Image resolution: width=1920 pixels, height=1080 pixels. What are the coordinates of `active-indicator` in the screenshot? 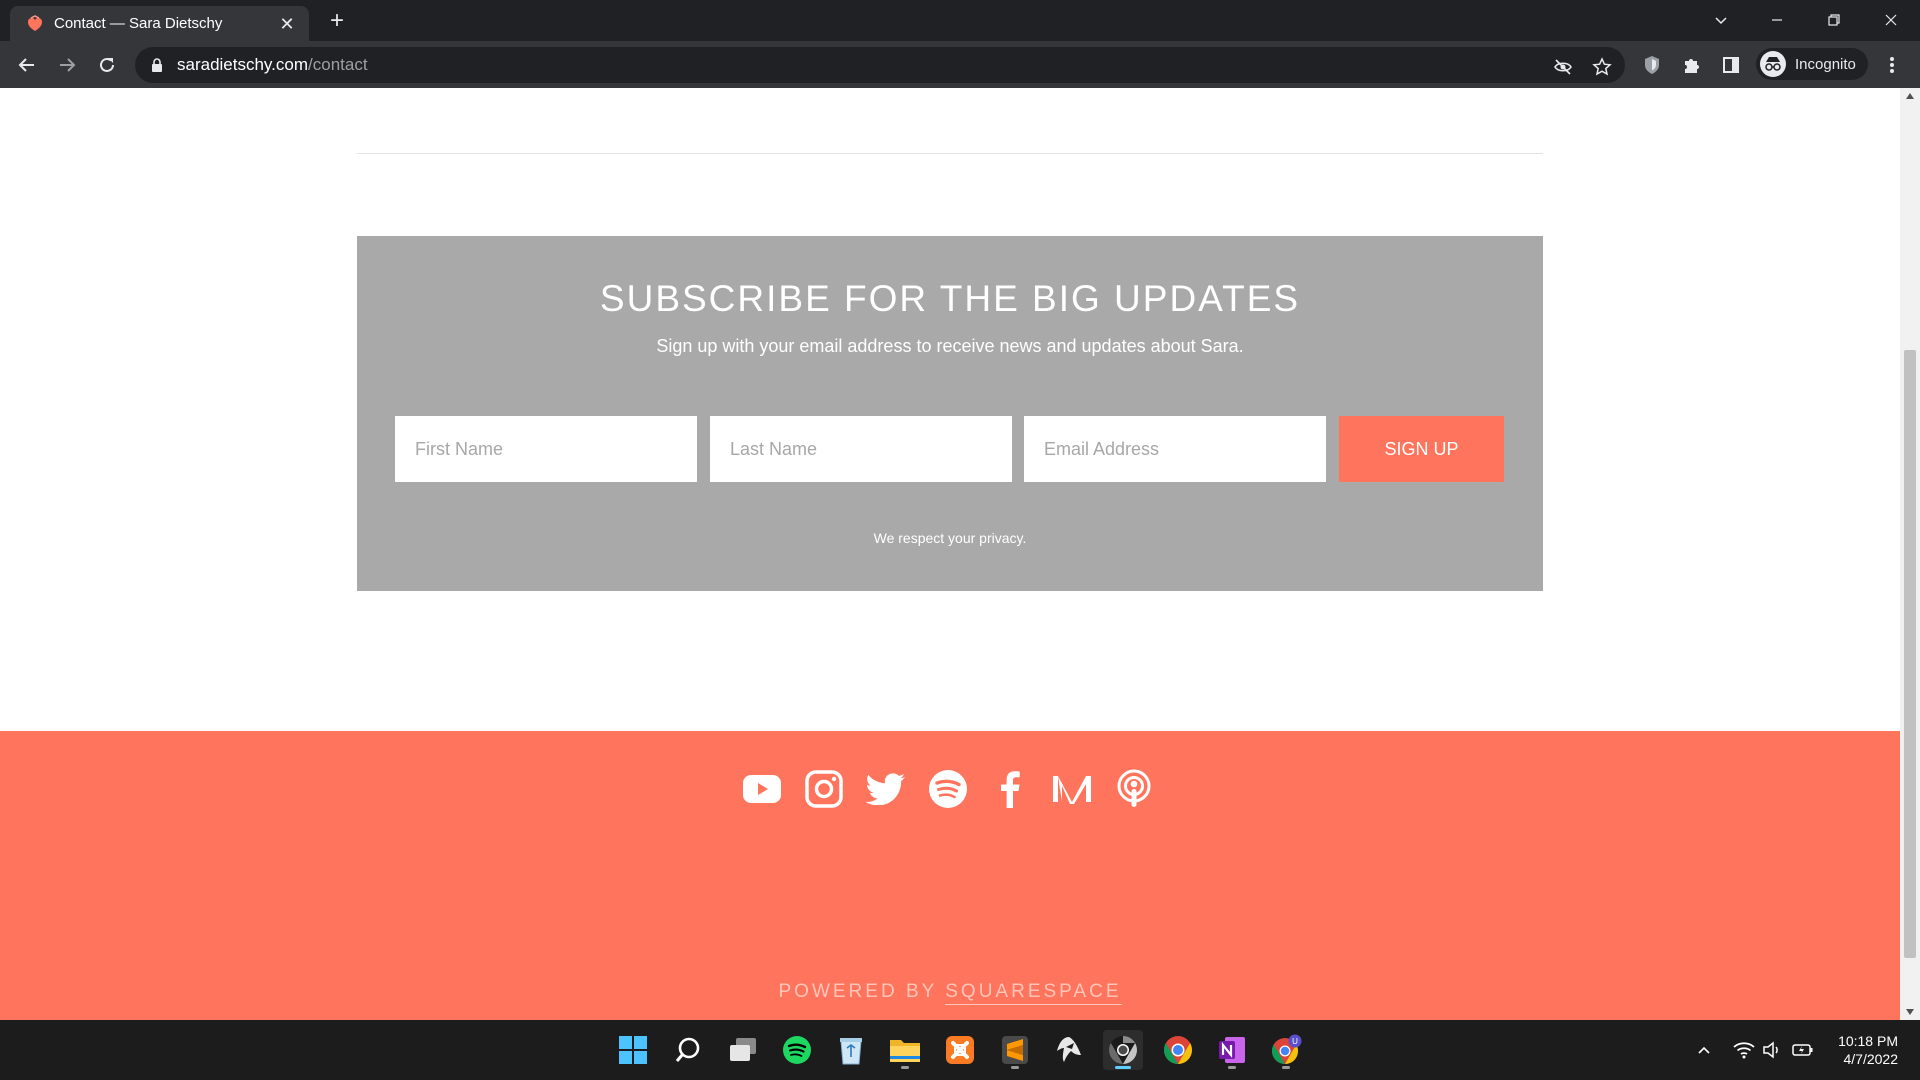 It's located at (1123, 1067).